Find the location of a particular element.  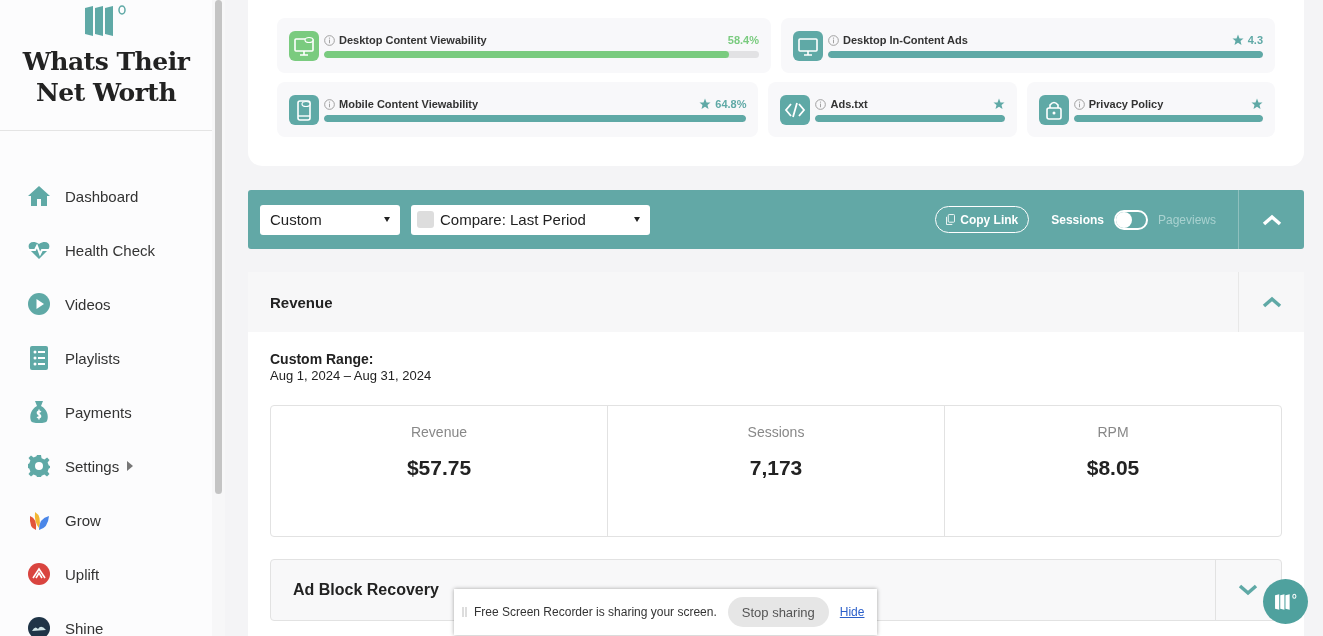

stat-value: $57.75 is located at coordinates (439, 468).